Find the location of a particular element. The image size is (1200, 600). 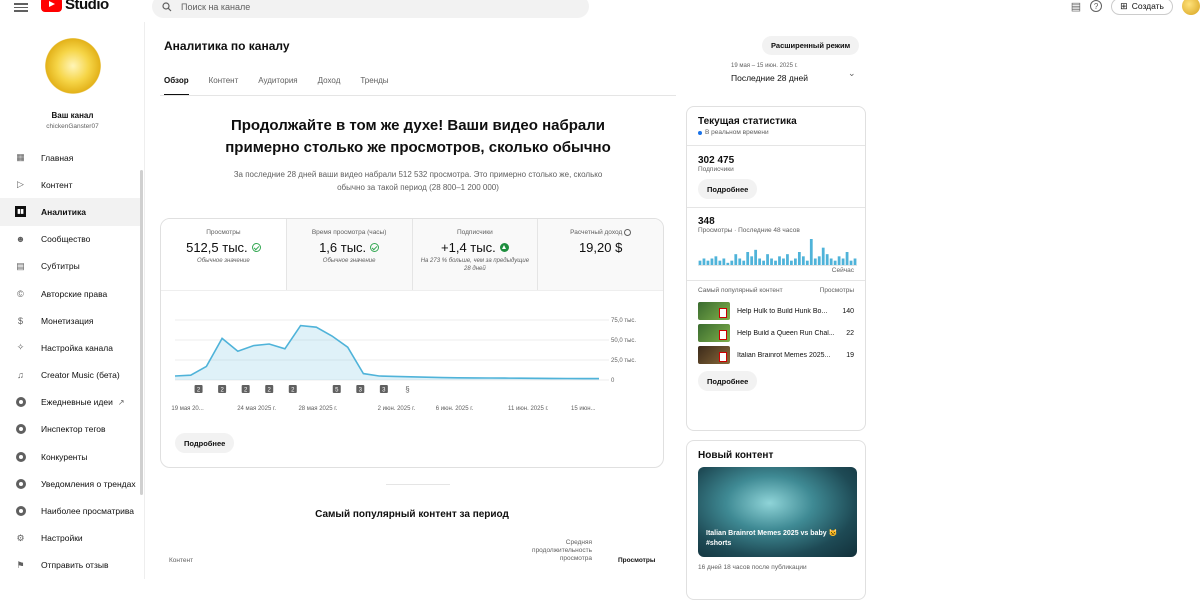

channel-avatar is located at coordinates (73, 69).